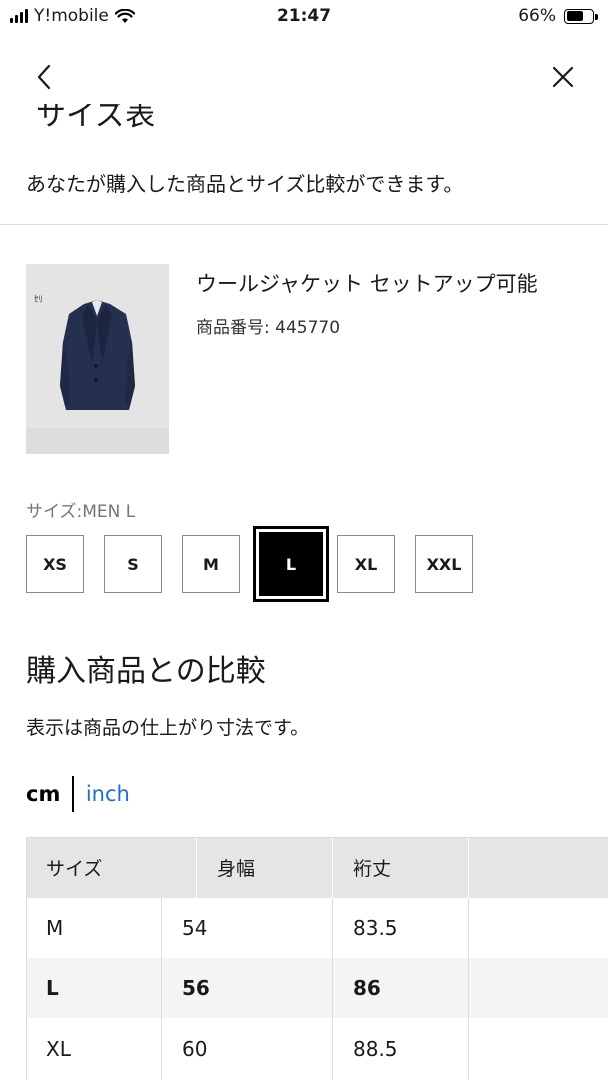 This screenshot has width=608, height=1080. Describe the element at coordinates (537, 16) in the screenshot. I see `battery-percent: 66%` at that location.